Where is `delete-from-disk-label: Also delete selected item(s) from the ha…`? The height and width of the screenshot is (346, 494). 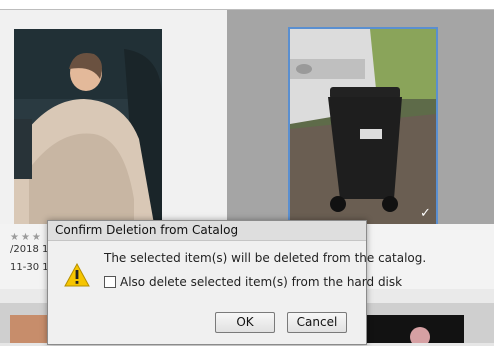 delete-from-disk-label: Also delete selected item(s) from the ha… is located at coordinates (261, 282).